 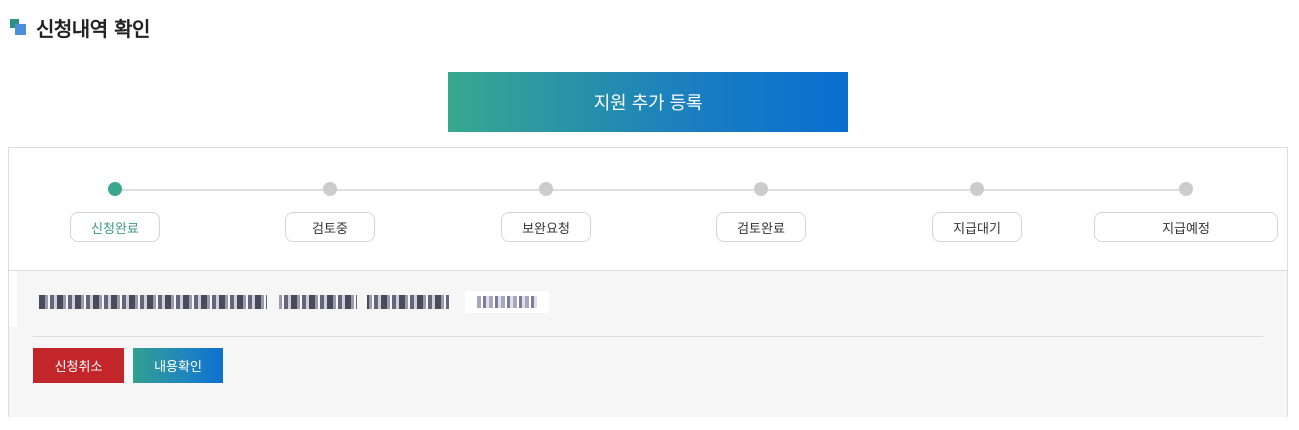 What do you see at coordinates (330, 189) in the screenshot?
I see `step-dot-reviewing` at bounding box center [330, 189].